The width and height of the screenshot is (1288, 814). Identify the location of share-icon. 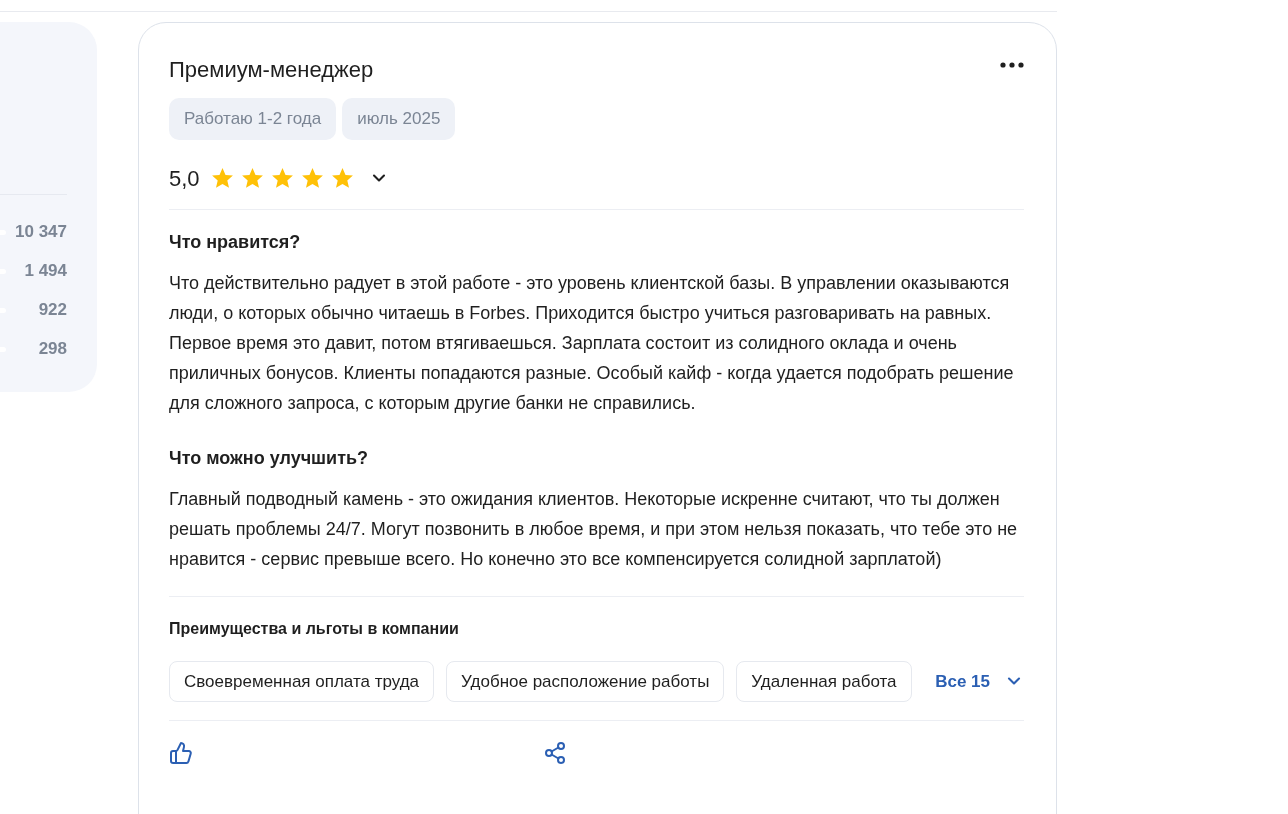
(555, 753).